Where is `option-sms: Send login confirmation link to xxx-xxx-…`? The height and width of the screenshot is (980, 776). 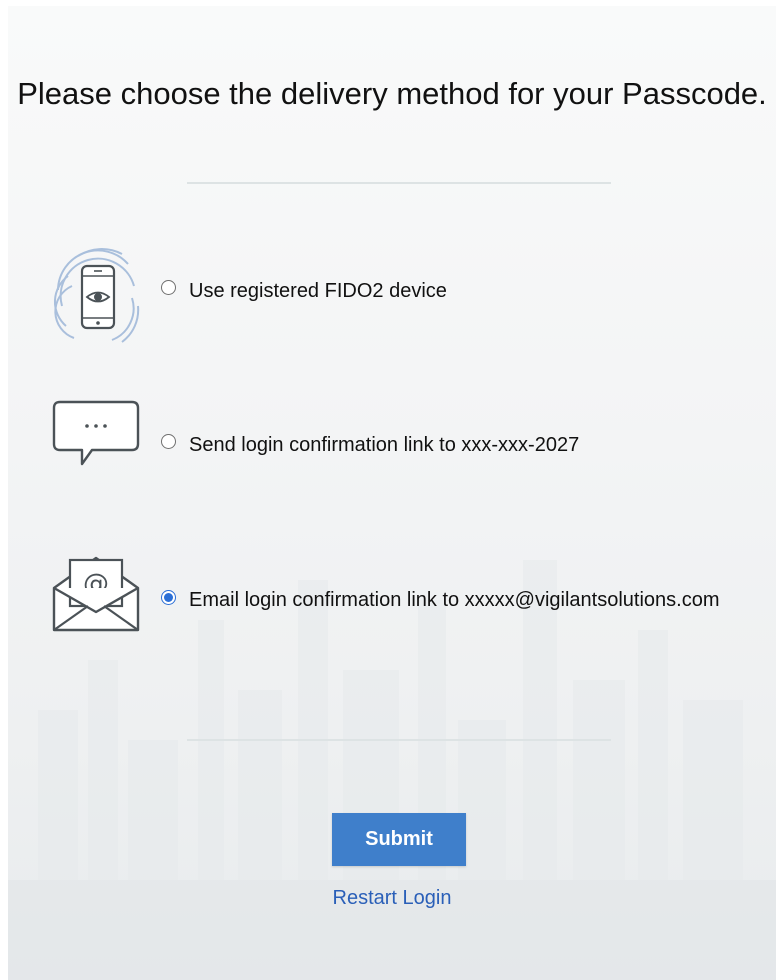 option-sms: Send login confirmation link to xxx-xxx-… is located at coordinates (412, 445).